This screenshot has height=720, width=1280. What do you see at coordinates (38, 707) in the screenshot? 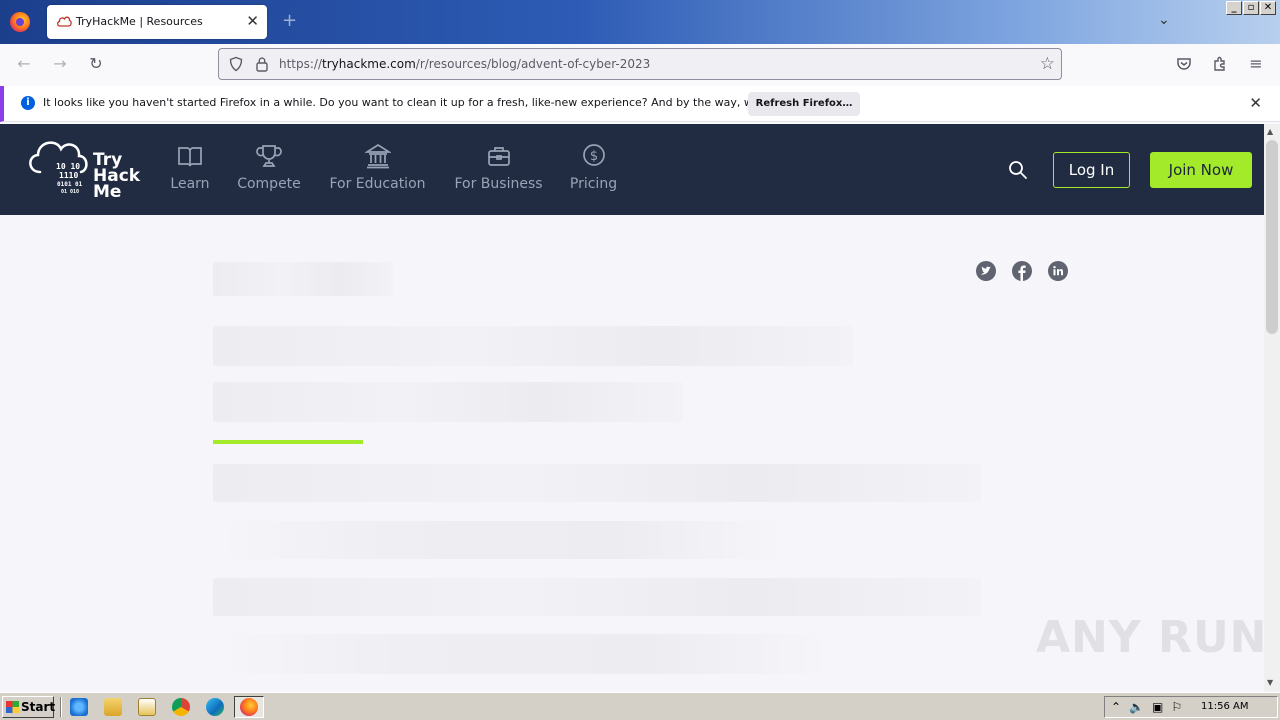
I see `start-label: Start` at bounding box center [38, 707].